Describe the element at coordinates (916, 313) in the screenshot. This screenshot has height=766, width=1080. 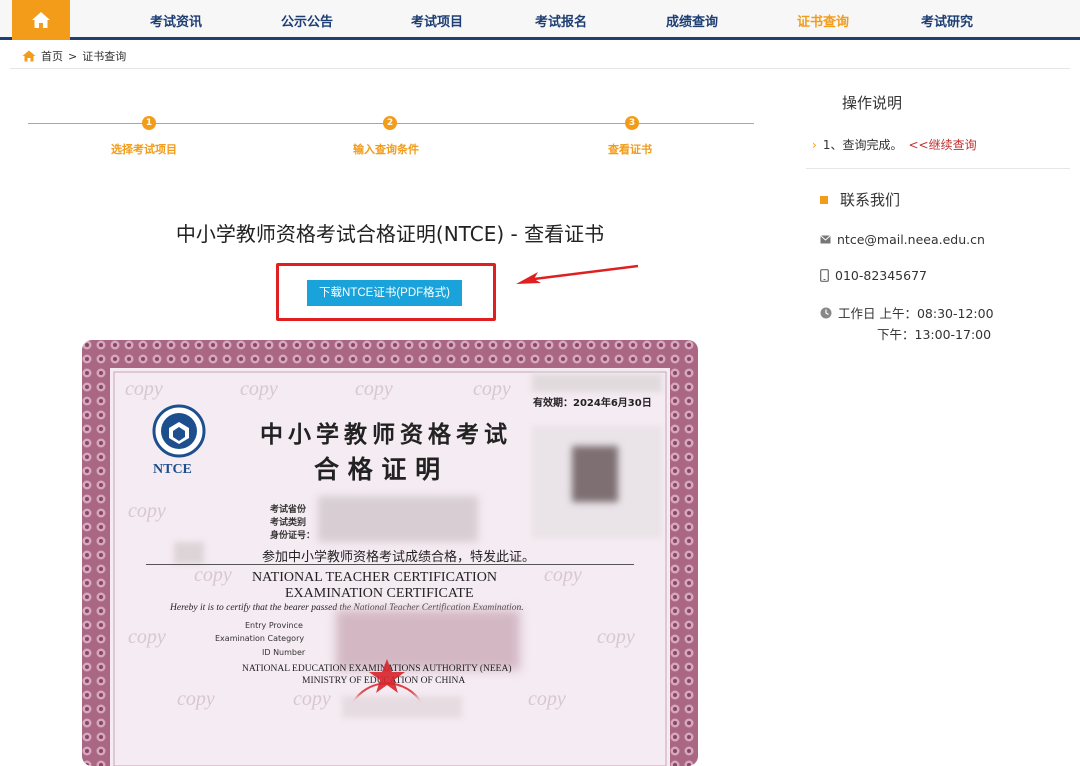
I see `contact-hours-line1: 工作日 上午：08:30-12:00` at that location.